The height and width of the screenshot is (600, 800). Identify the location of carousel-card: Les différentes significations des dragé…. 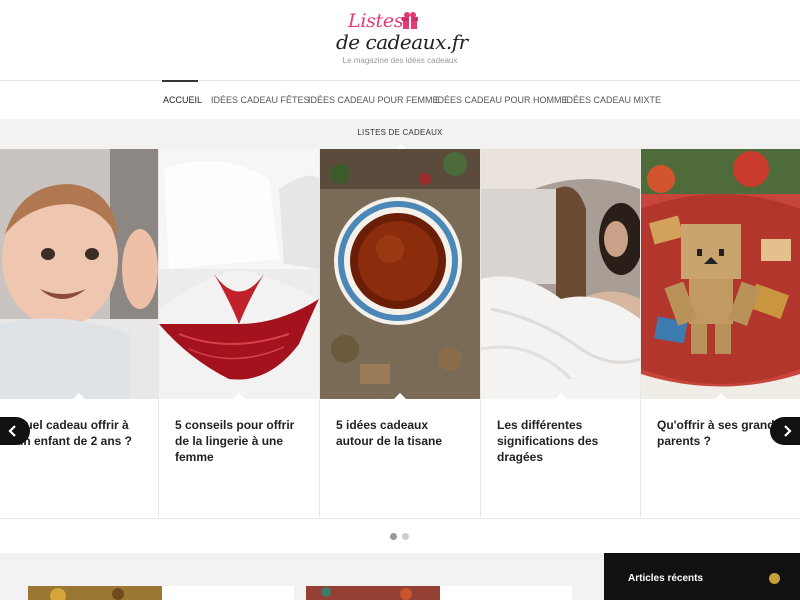
(561, 333).